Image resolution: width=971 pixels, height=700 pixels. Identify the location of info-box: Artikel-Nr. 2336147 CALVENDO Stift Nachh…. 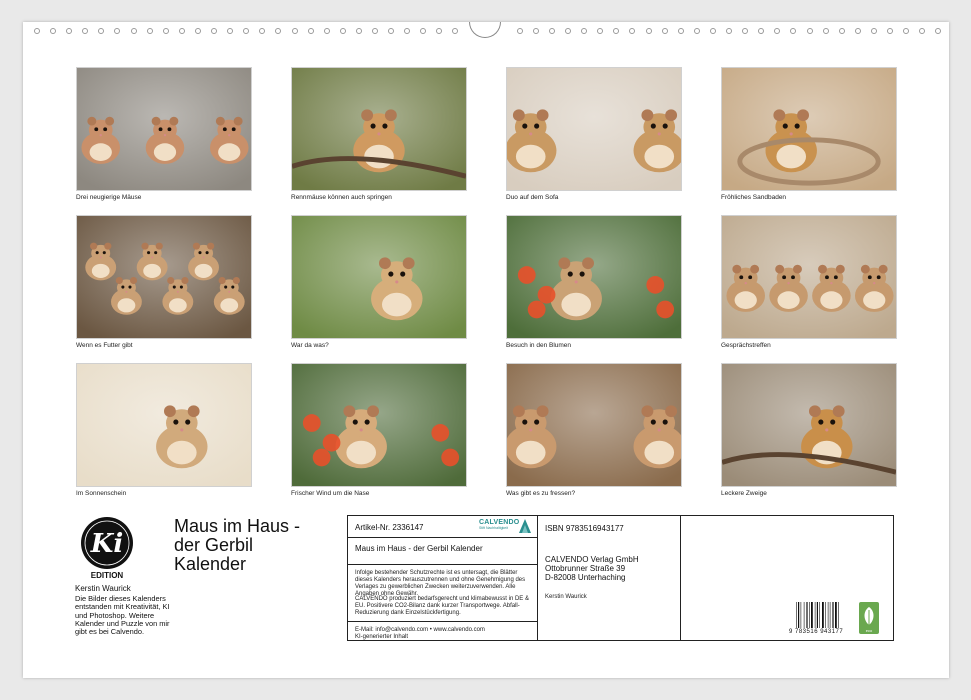
(620, 578).